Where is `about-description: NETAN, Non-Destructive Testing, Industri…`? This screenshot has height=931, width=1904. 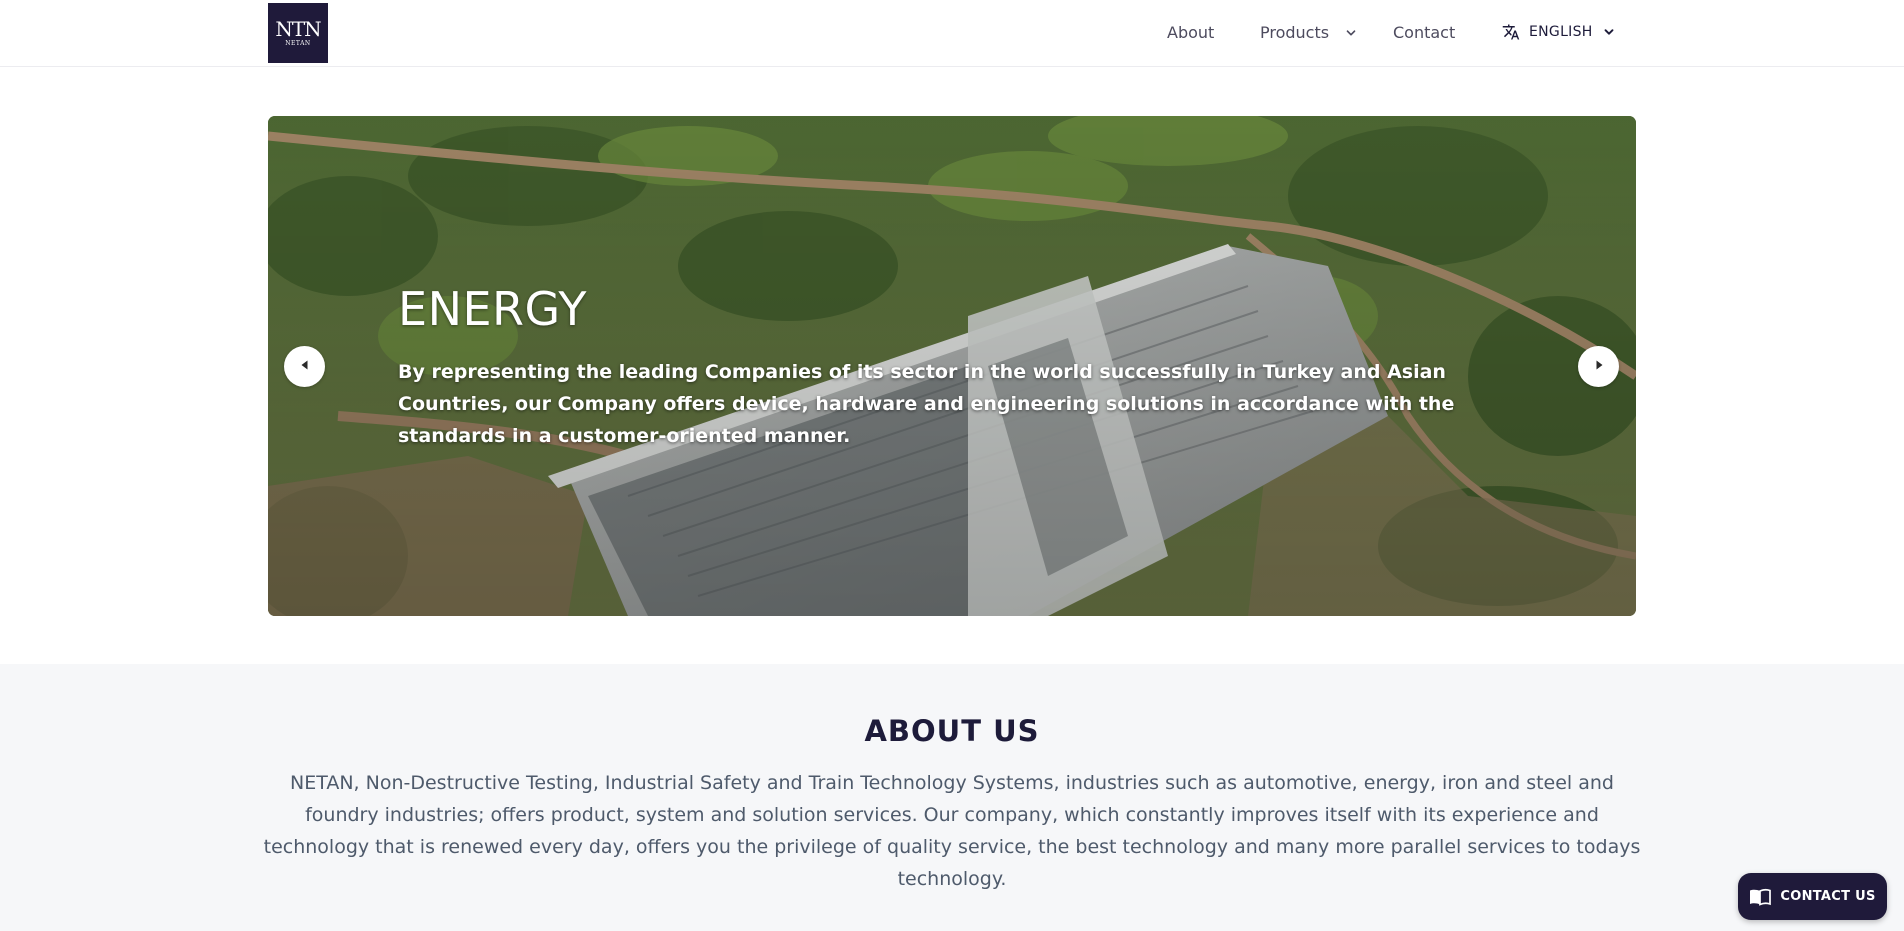 about-description: NETAN, Non-Destructive Testing, Industri… is located at coordinates (952, 831).